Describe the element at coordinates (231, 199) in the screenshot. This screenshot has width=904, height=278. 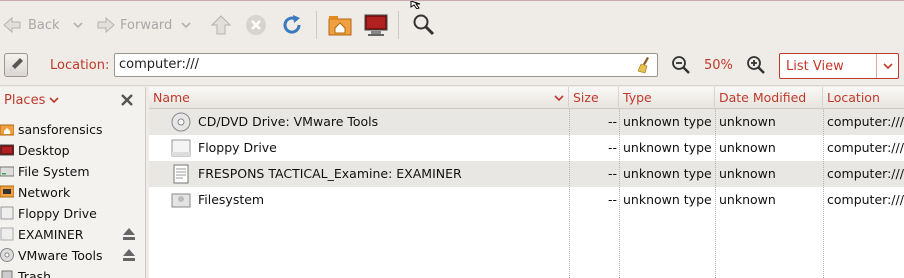
I see `row-name: Filesystem` at that location.